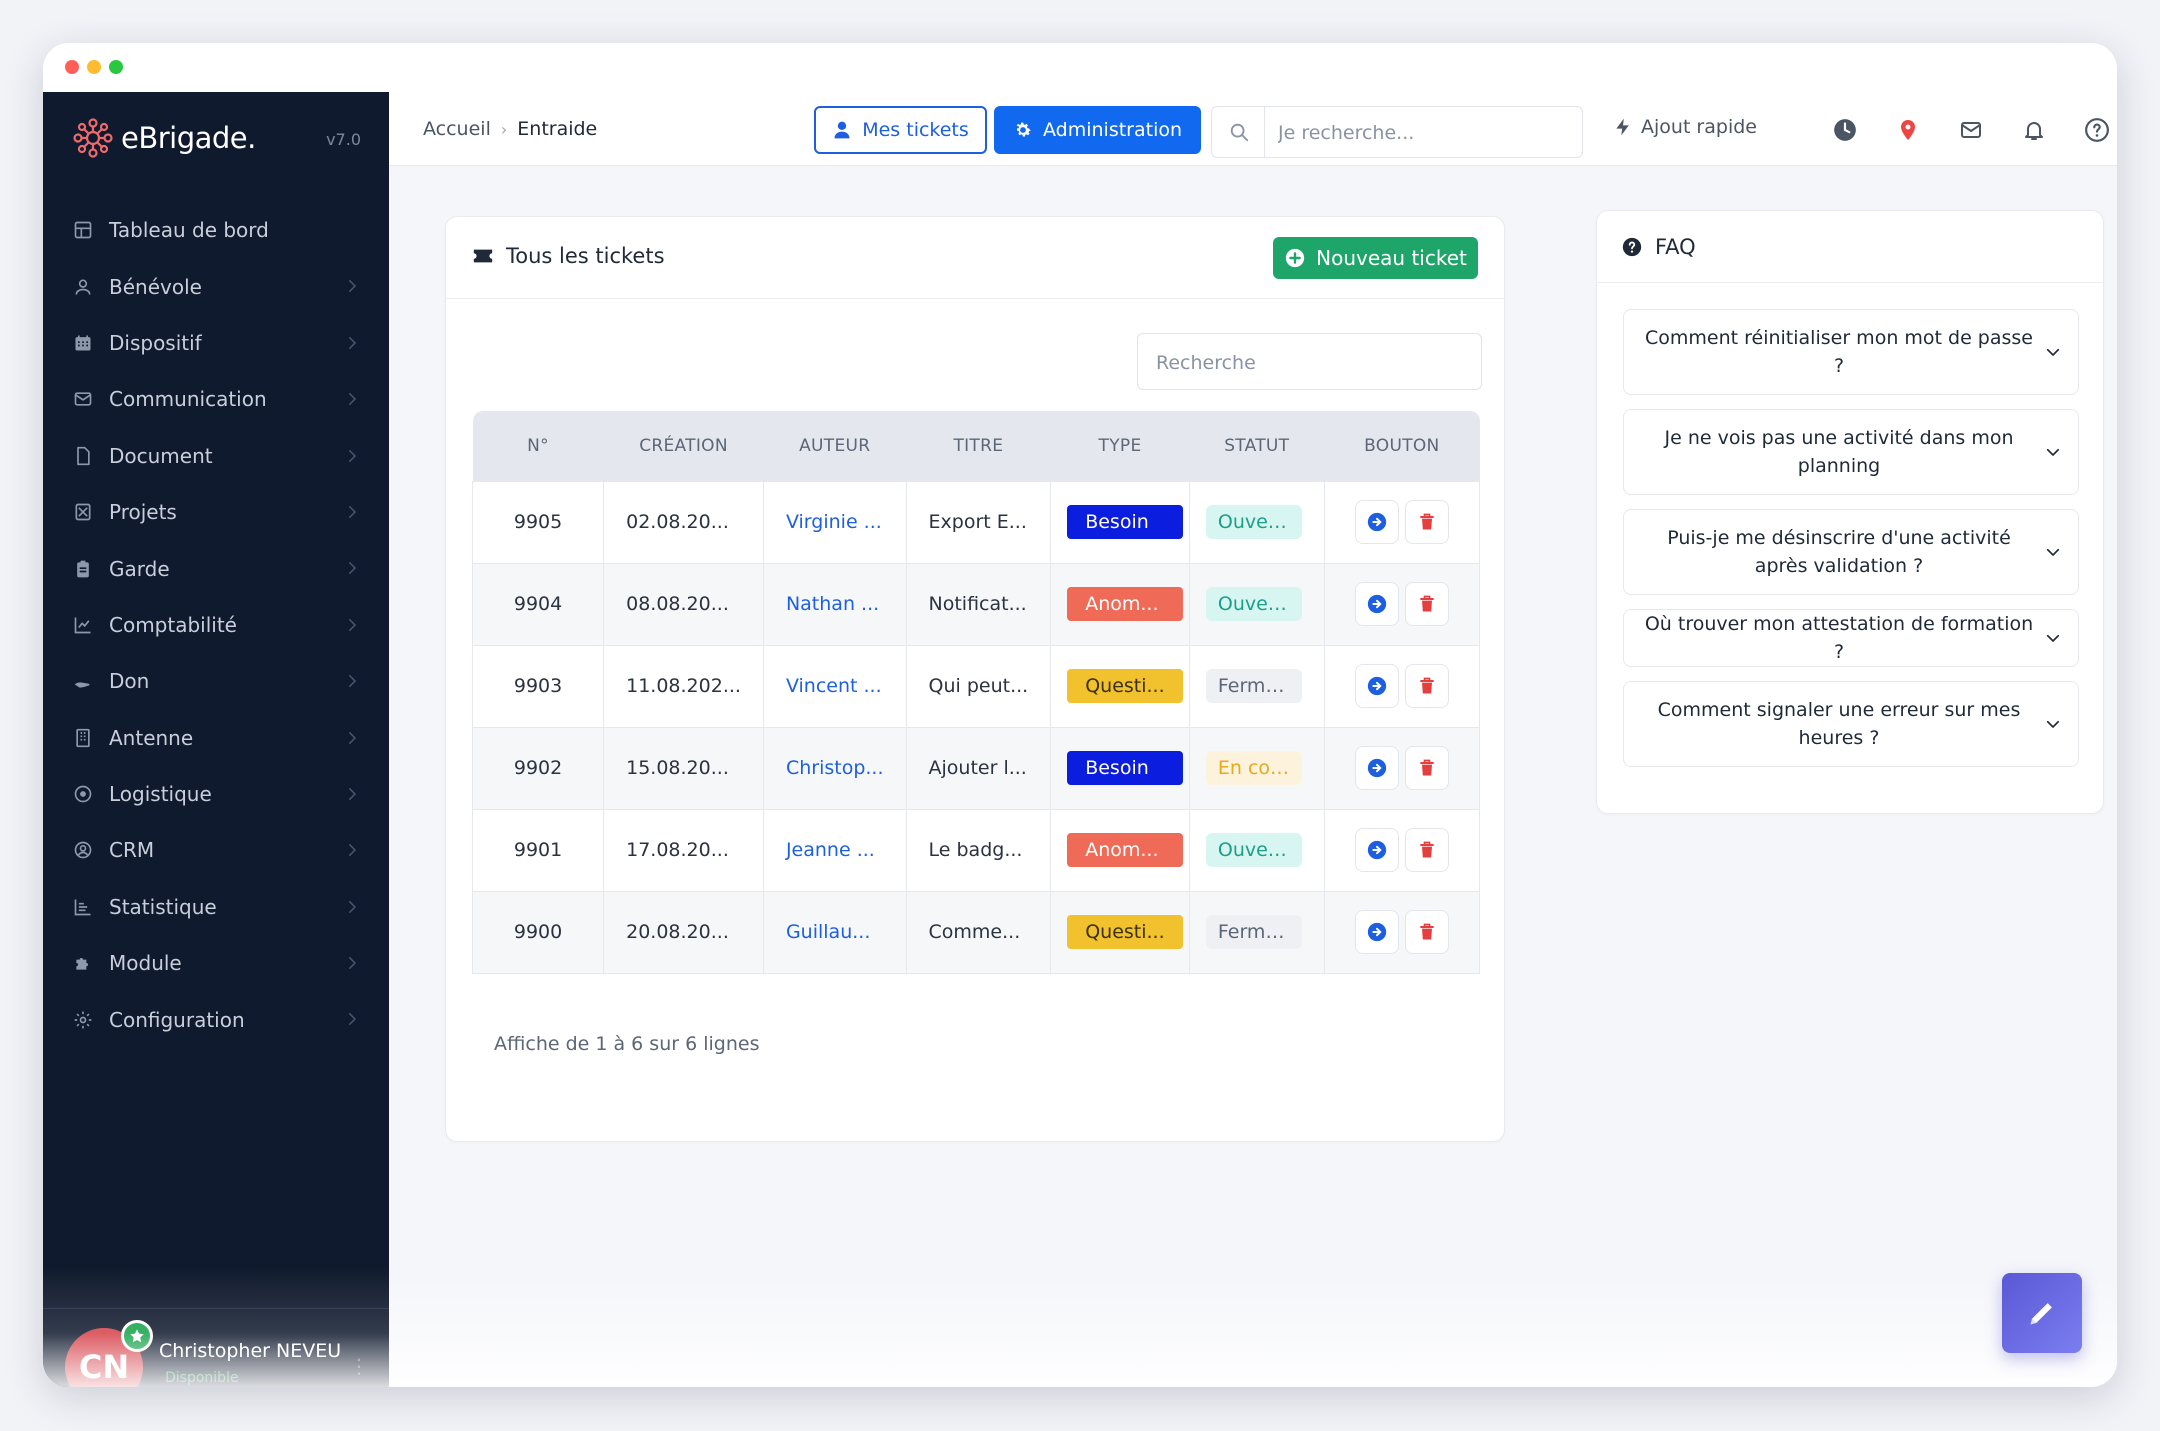 This screenshot has height=1431, width=2160. What do you see at coordinates (216, 907) in the screenshot?
I see `sidebar-item-statistique: Statistique` at bounding box center [216, 907].